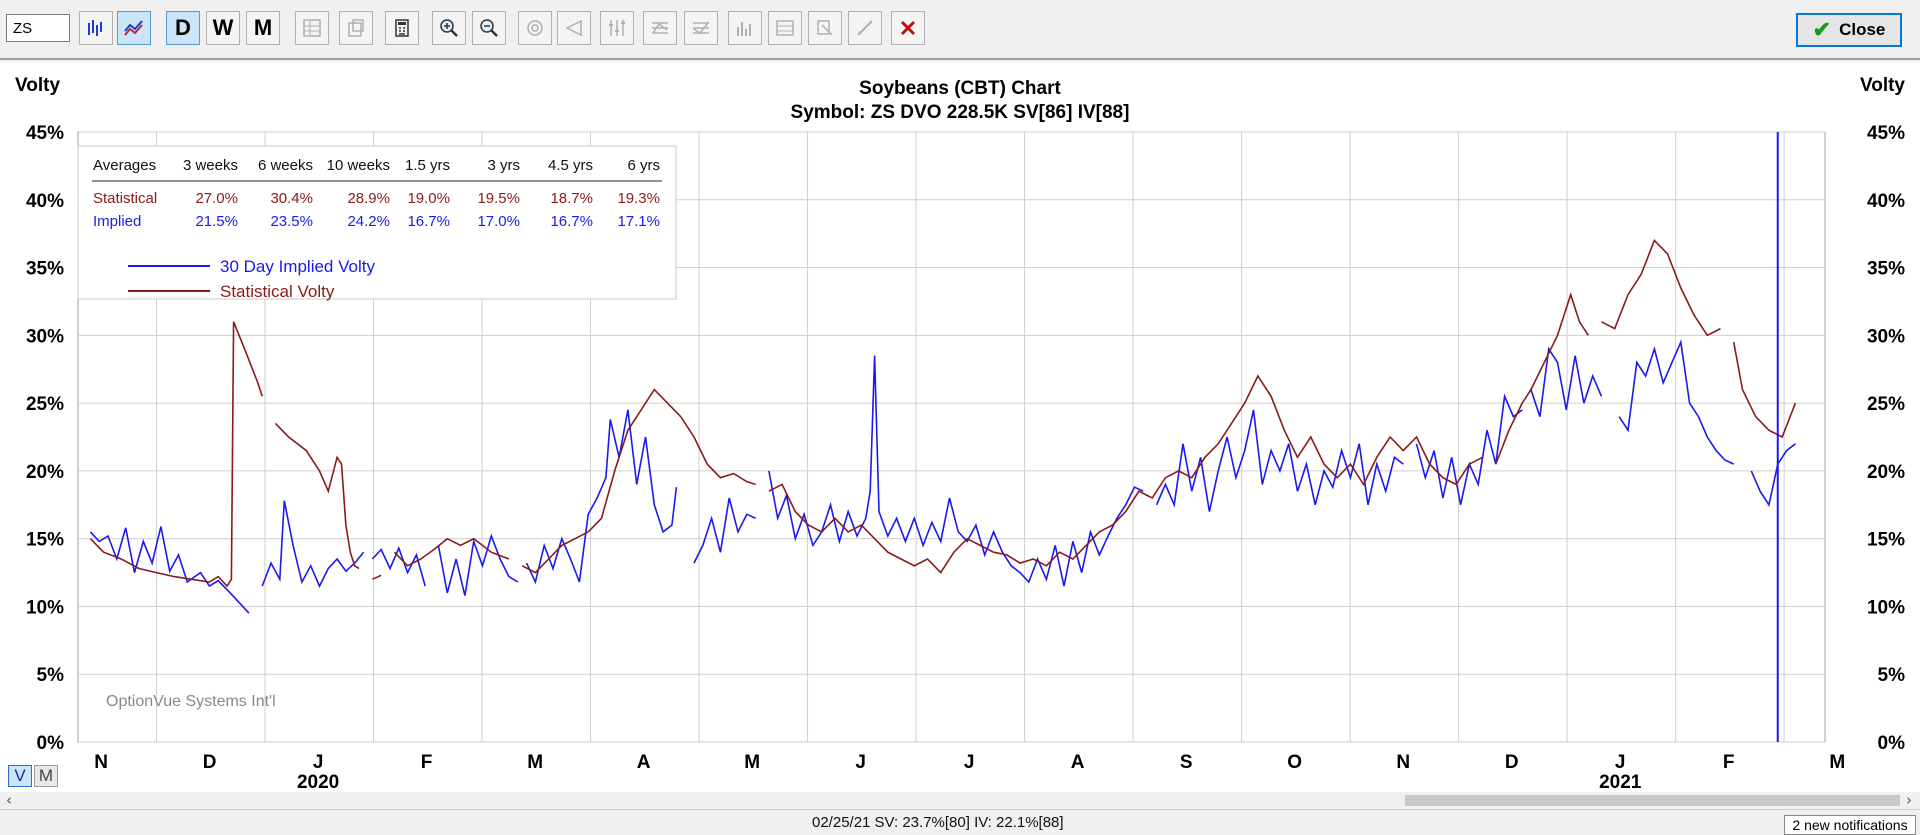 This screenshot has width=1920, height=835. Describe the element at coordinates (20, 776) in the screenshot. I see `view-volatility-button: V` at that location.